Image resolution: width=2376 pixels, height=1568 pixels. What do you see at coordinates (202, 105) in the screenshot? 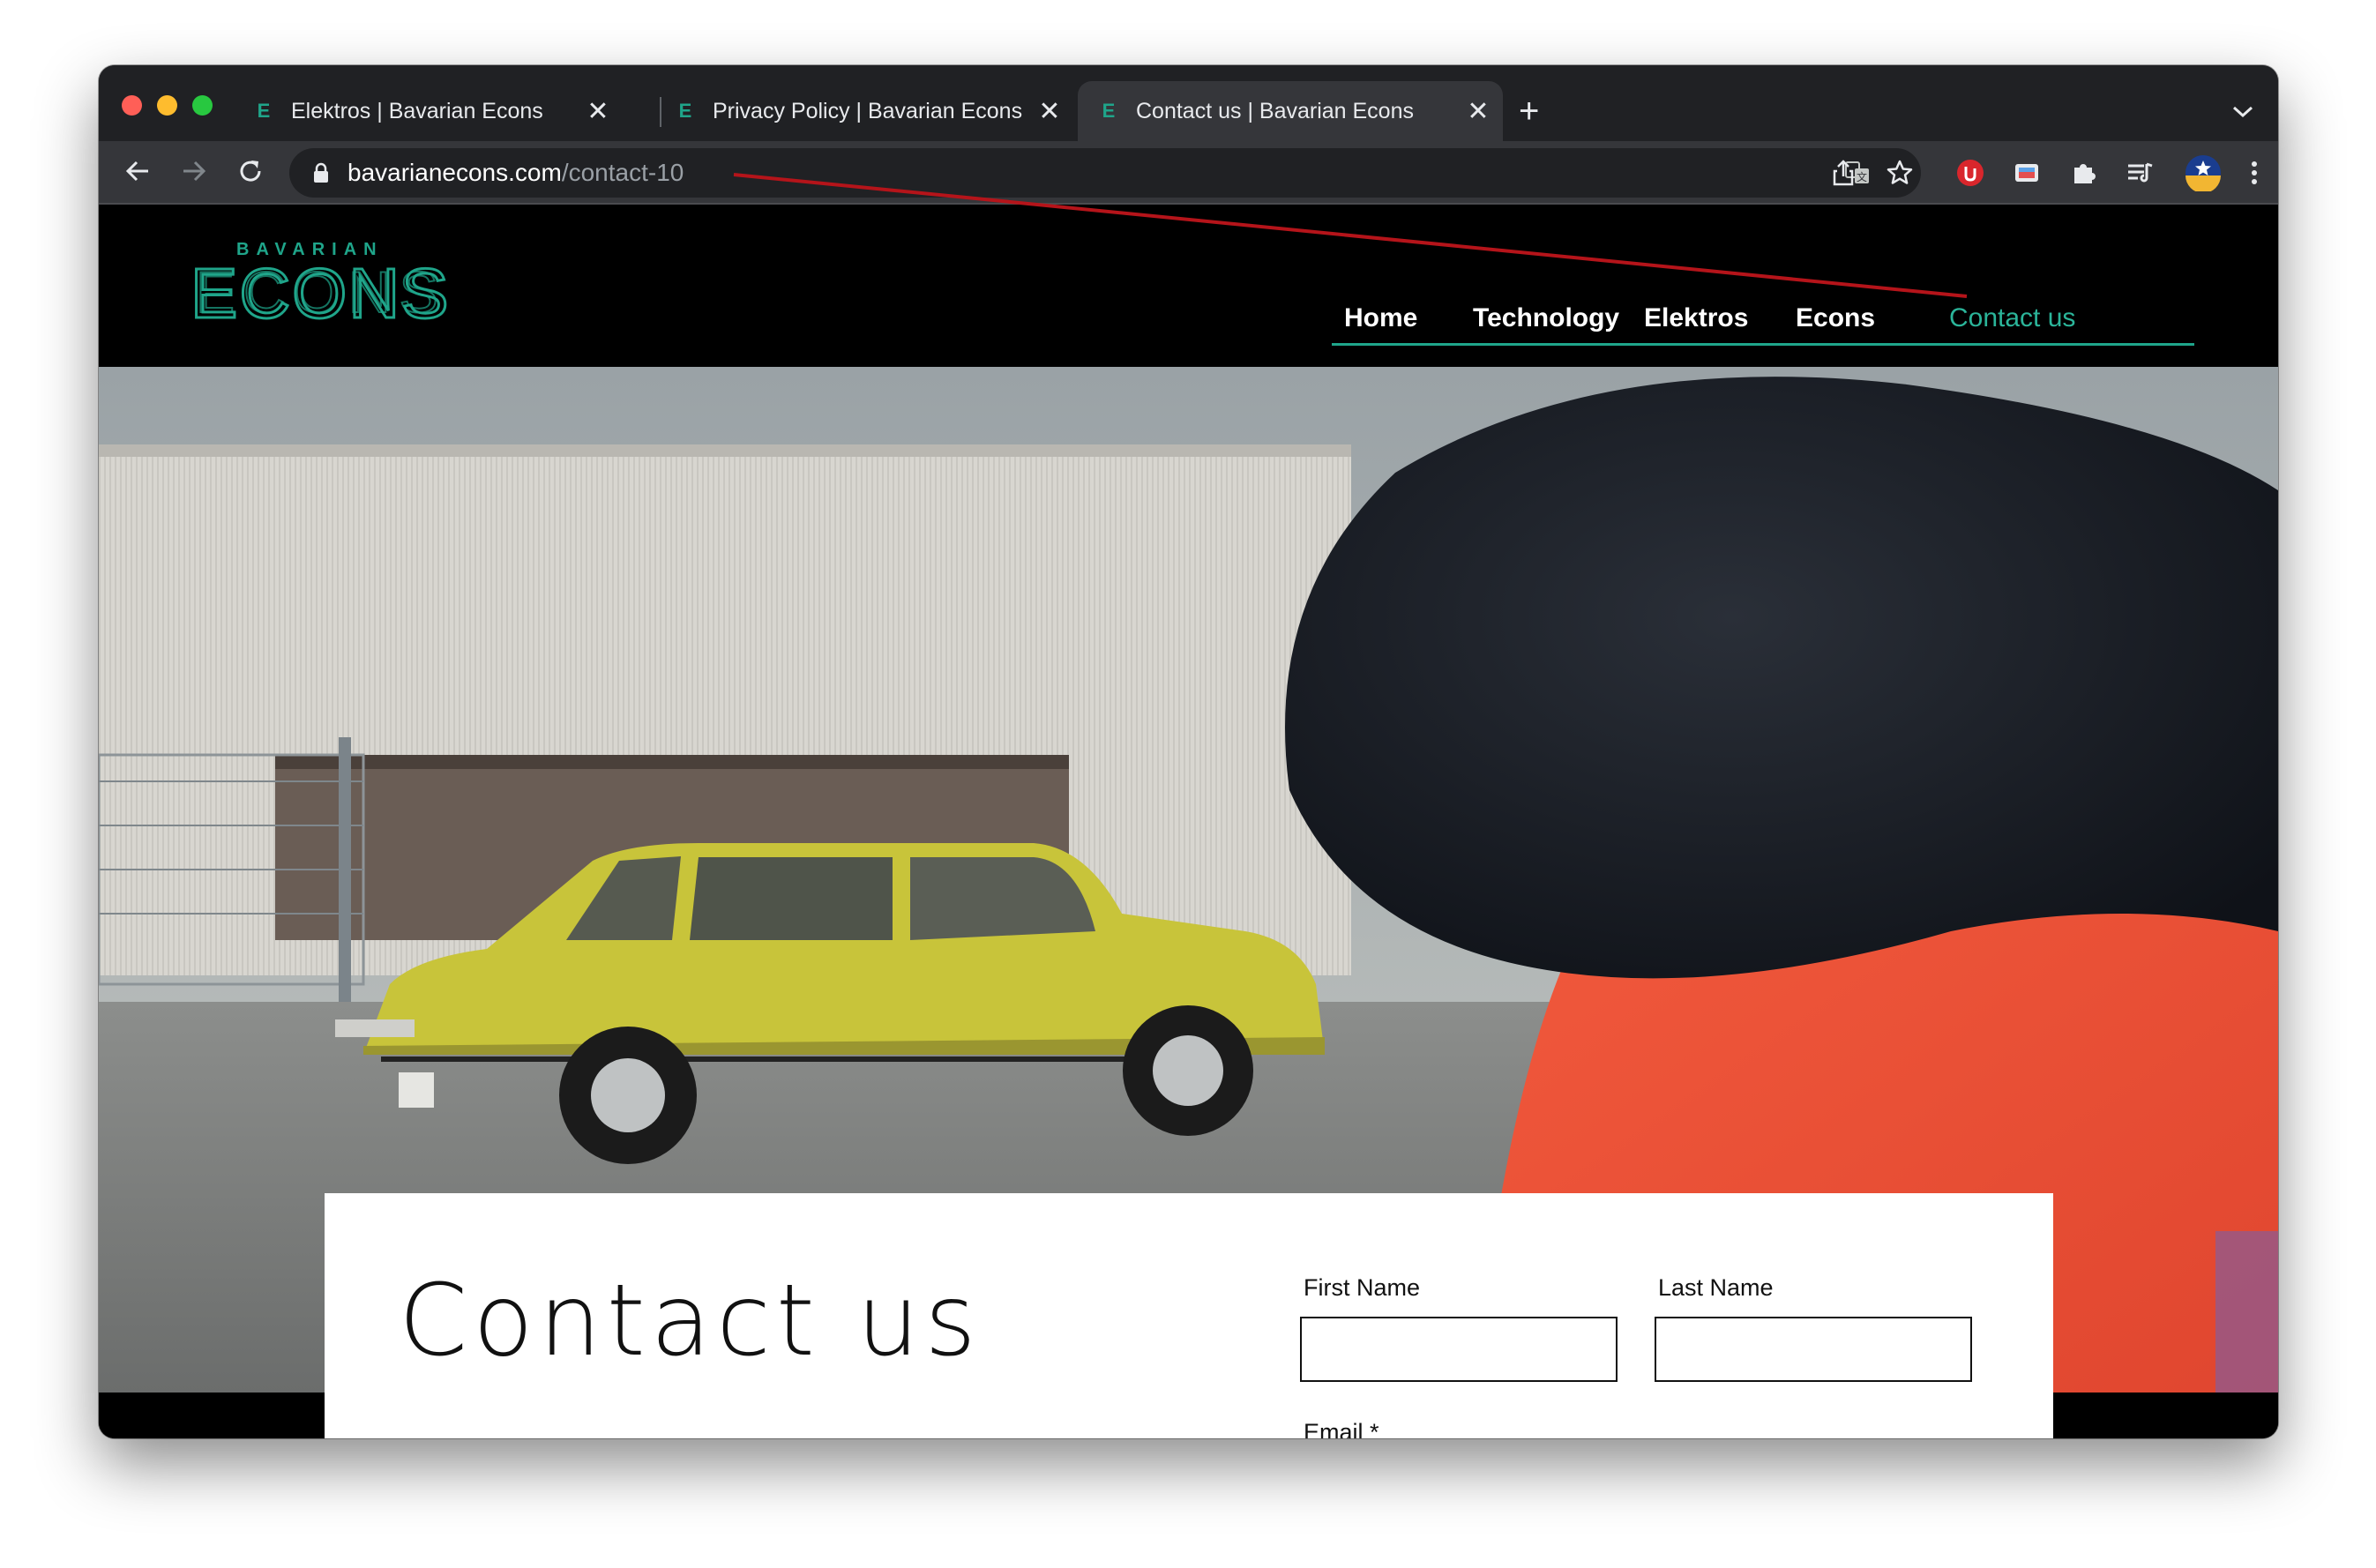
I see `maximize-window-button` at bounding box center [202, 105].